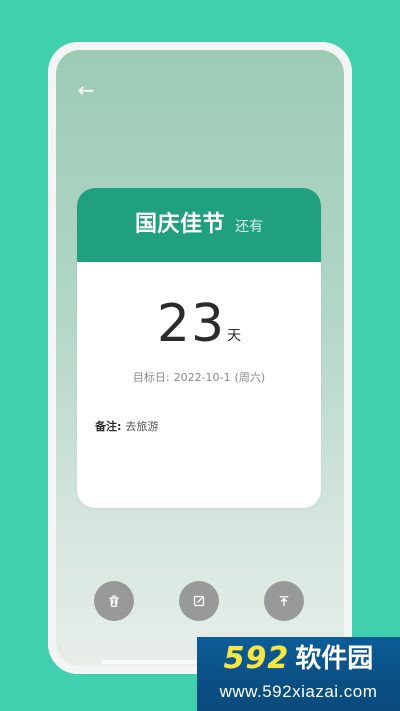 Image resolution: width=400 pixels, height=711 pixels. I want to click on title-suffix: 还有, so click(249, 226).